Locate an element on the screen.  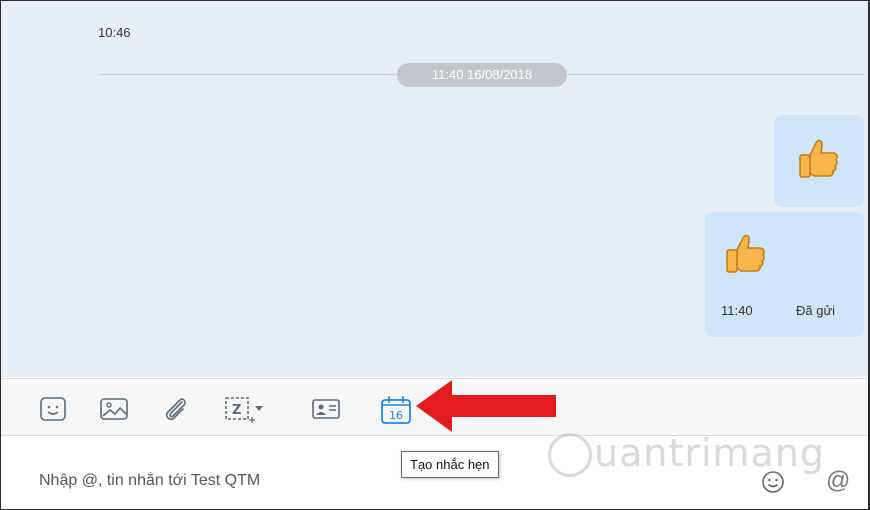
send-image-button is located at coordinates (114, 409).